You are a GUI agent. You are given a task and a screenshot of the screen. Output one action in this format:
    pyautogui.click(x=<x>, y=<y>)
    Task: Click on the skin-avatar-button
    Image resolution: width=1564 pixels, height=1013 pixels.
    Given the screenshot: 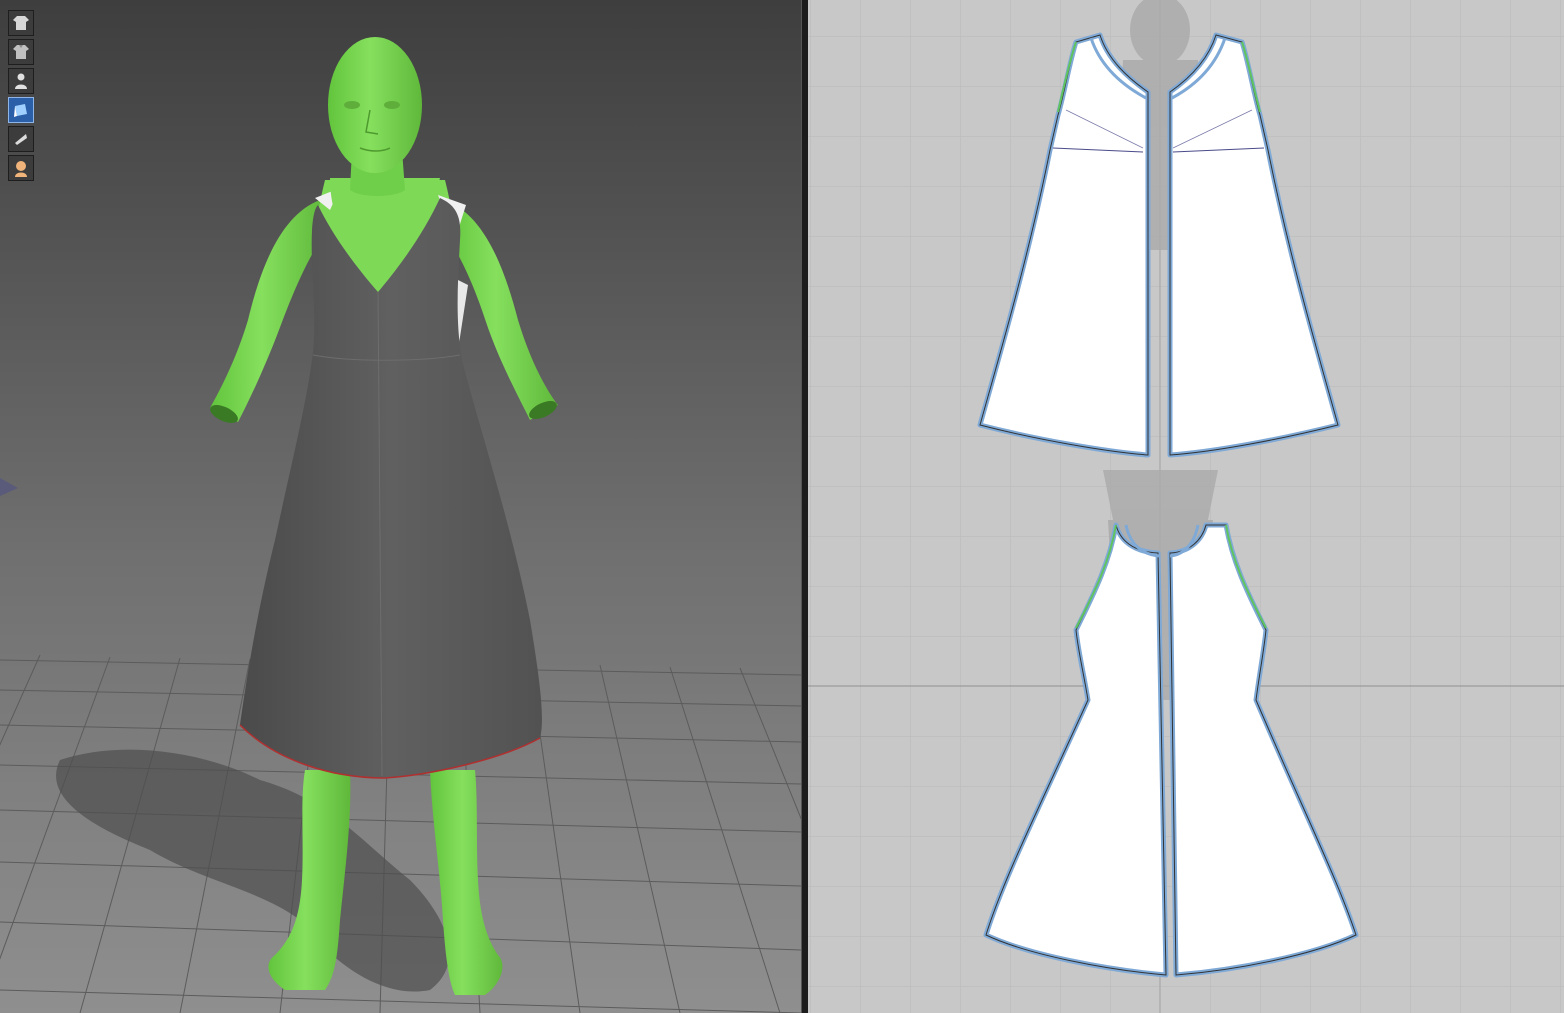 What is the action you would take?
    pyautogui.click(x=21, y=168)
    